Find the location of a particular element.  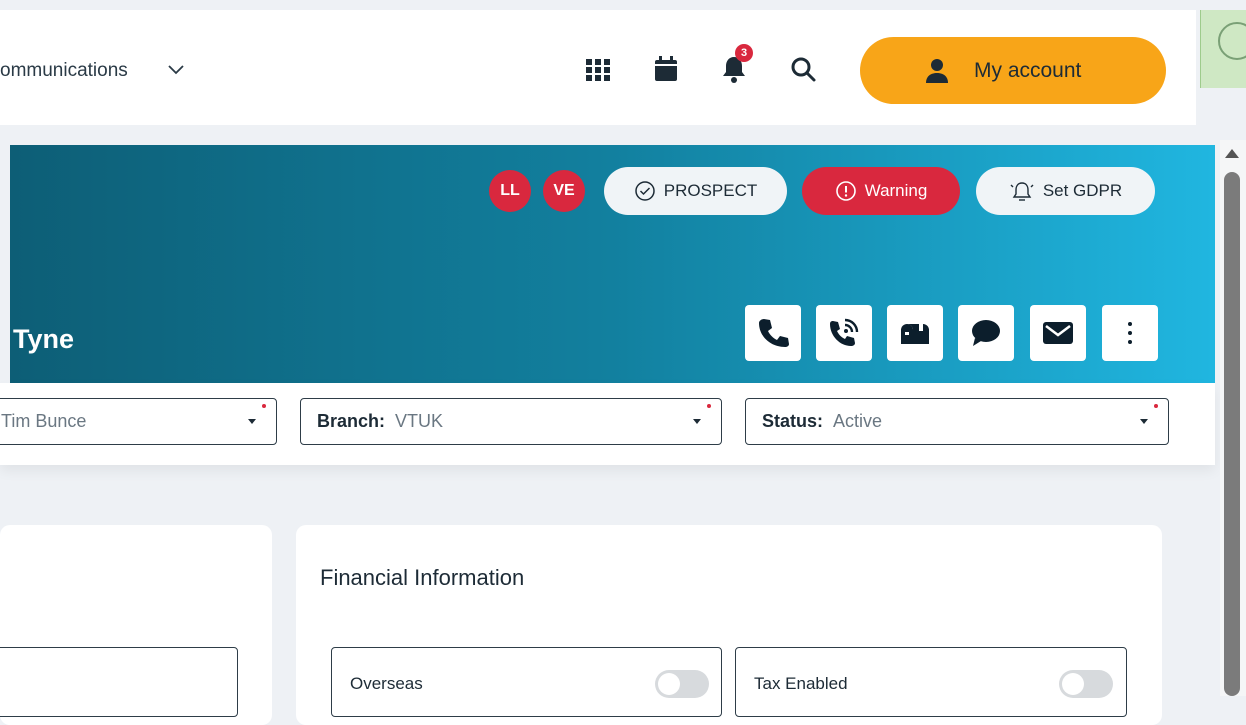

branch-value: VTUK is located at coordinates (419, 421).